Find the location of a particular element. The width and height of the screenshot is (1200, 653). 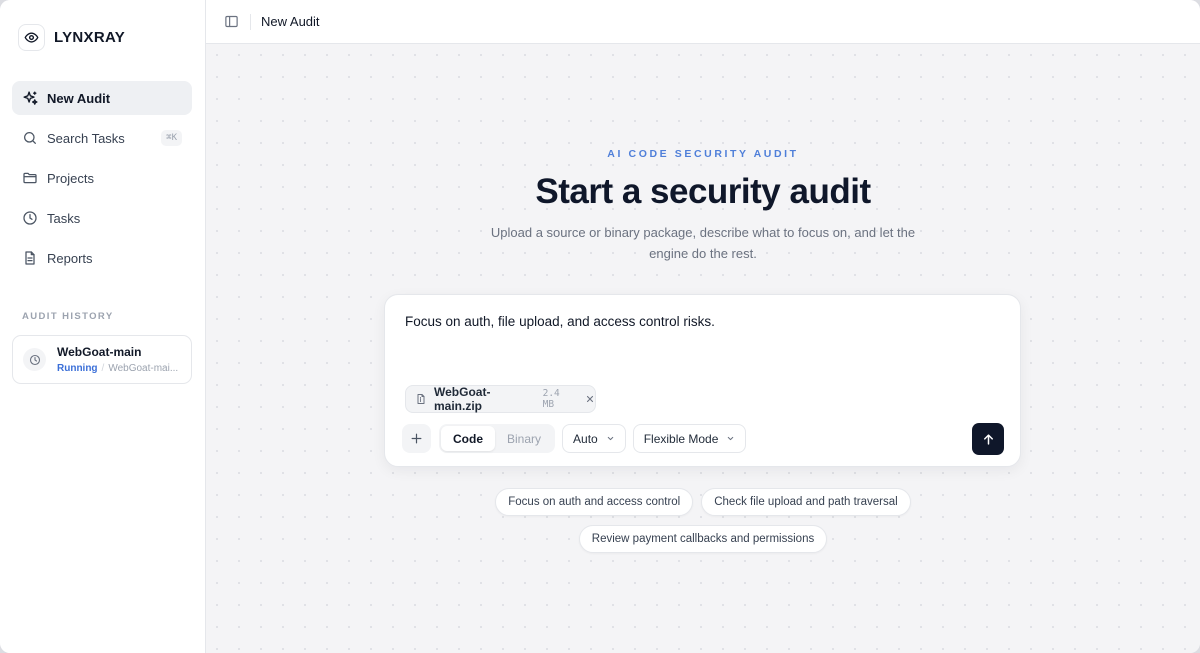

mode-segmented-control: Code Binary is located at coordinates (497, 438).